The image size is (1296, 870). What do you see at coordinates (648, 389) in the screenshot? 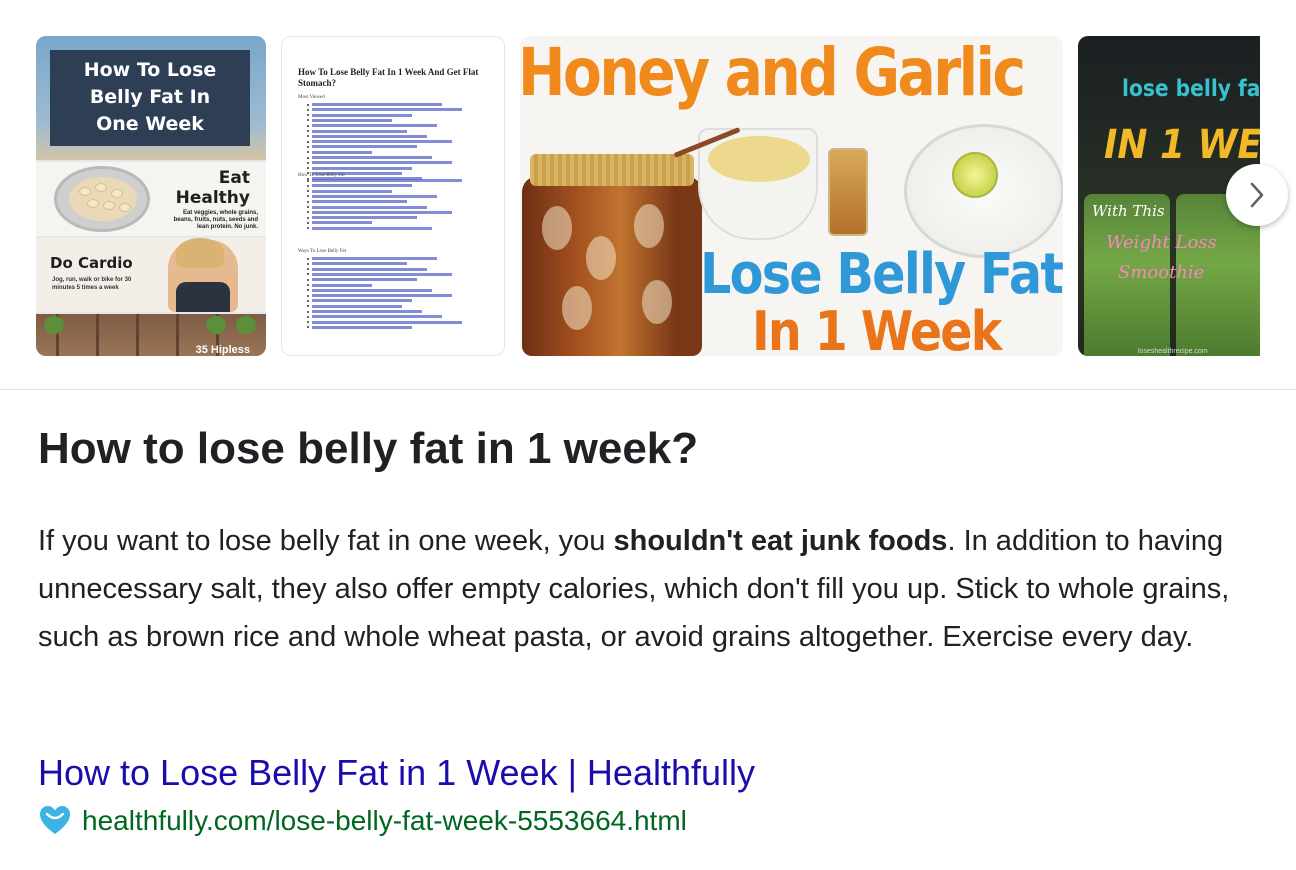
I see `divider` at bounding box center [648, 389].